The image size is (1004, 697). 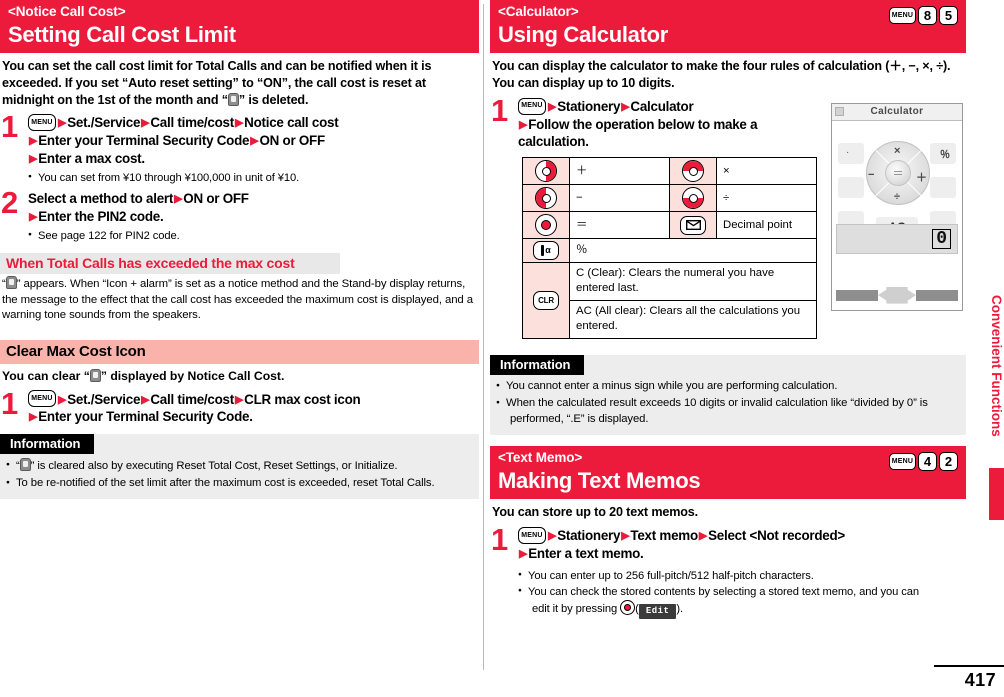 I want to click on mock-title: Calculator, so click(x=897, y=112).